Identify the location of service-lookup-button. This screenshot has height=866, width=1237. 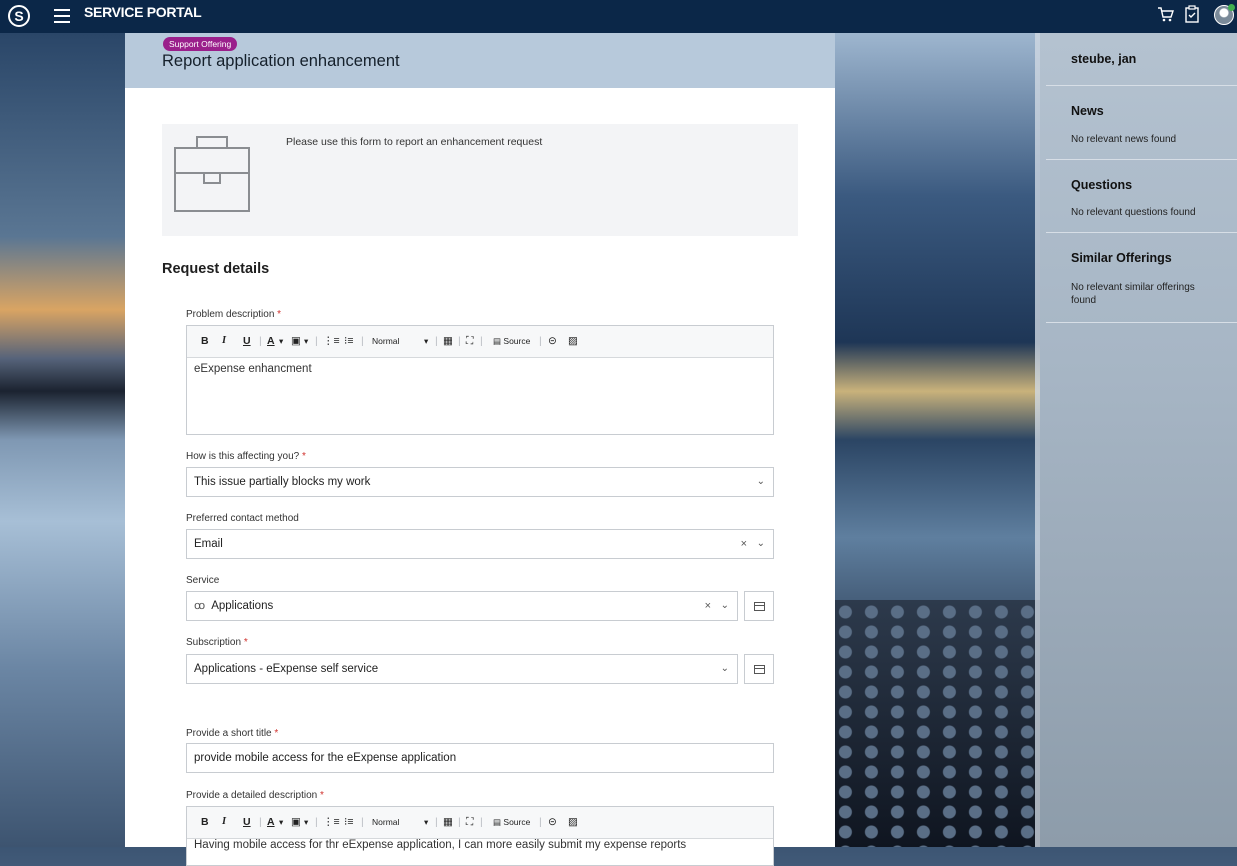
(759, 606).